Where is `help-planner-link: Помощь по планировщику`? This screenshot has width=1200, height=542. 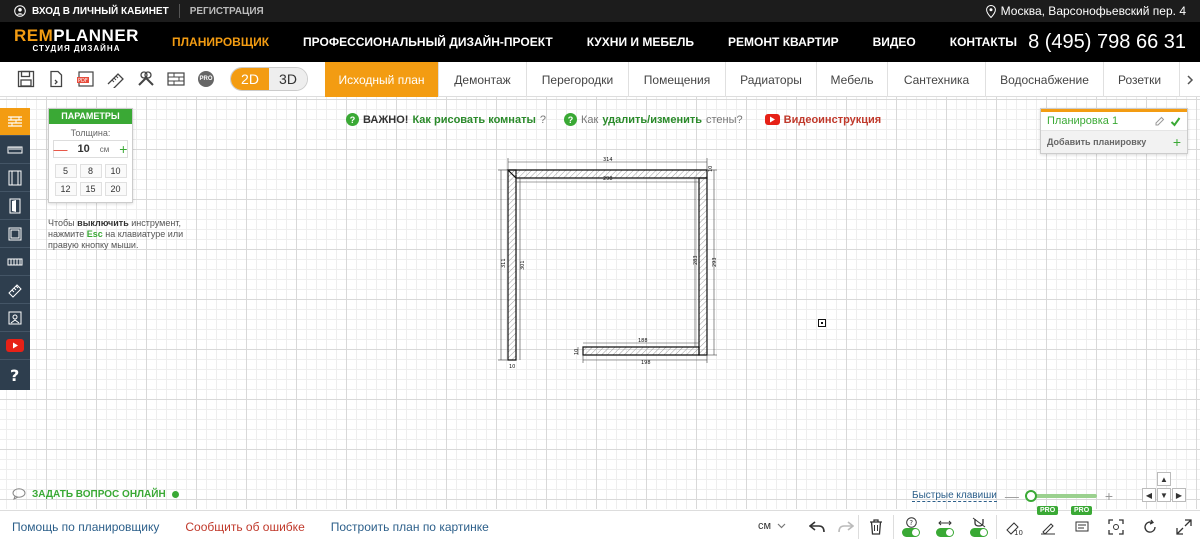 help-planner-link: Помощь по планировщику is located at coordinates (85, 527).